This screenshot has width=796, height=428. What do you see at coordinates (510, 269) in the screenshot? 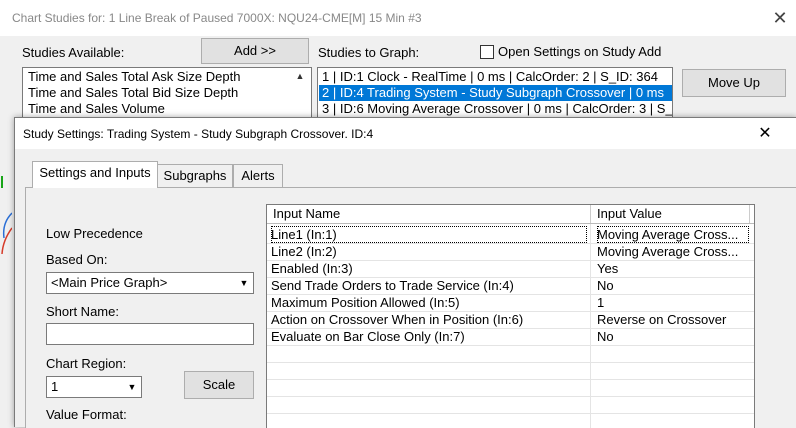
I see `table-row: Enabled (In:3) Yes` at bounding box center [510, 269].